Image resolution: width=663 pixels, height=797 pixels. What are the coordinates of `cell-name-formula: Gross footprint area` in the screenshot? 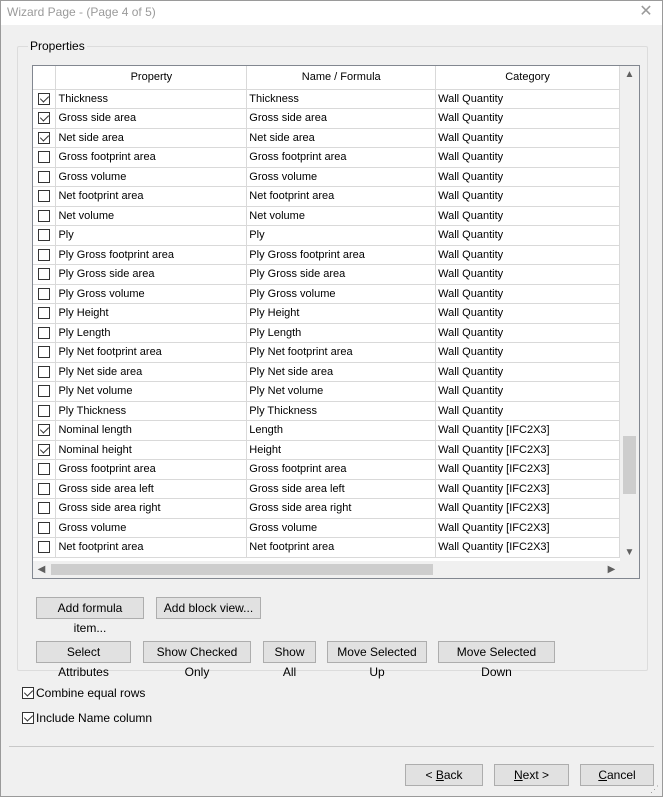 It's located at (341, 469).